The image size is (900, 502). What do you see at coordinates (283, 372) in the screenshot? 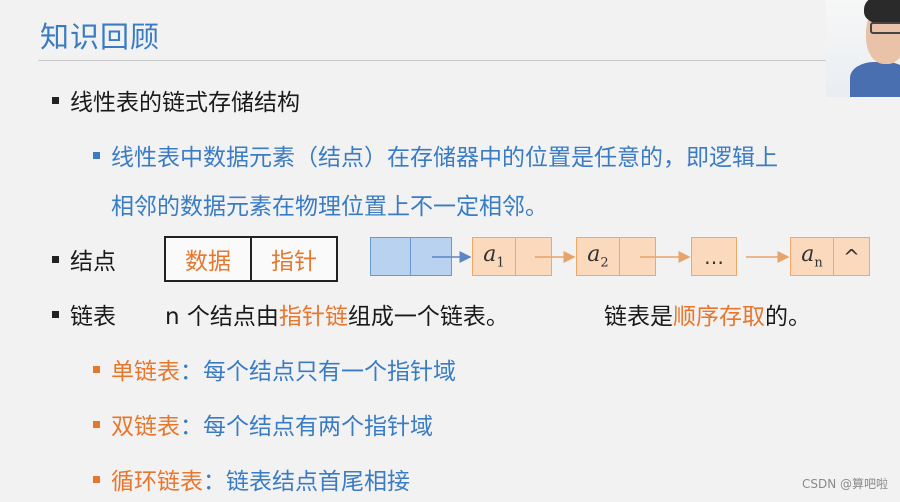
I see `type-singly-linked: 单链表：每个结点只有一个指针域` at bounding box center [283, 372].